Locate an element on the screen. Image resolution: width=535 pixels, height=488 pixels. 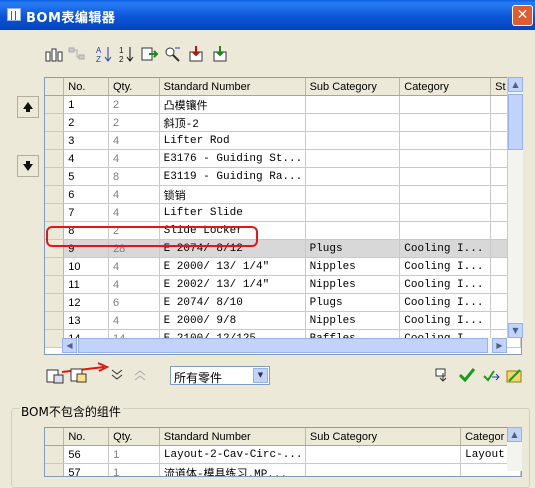
horizontal-scrollbar: ◀ ▶ is located at coordinates (284, 345).